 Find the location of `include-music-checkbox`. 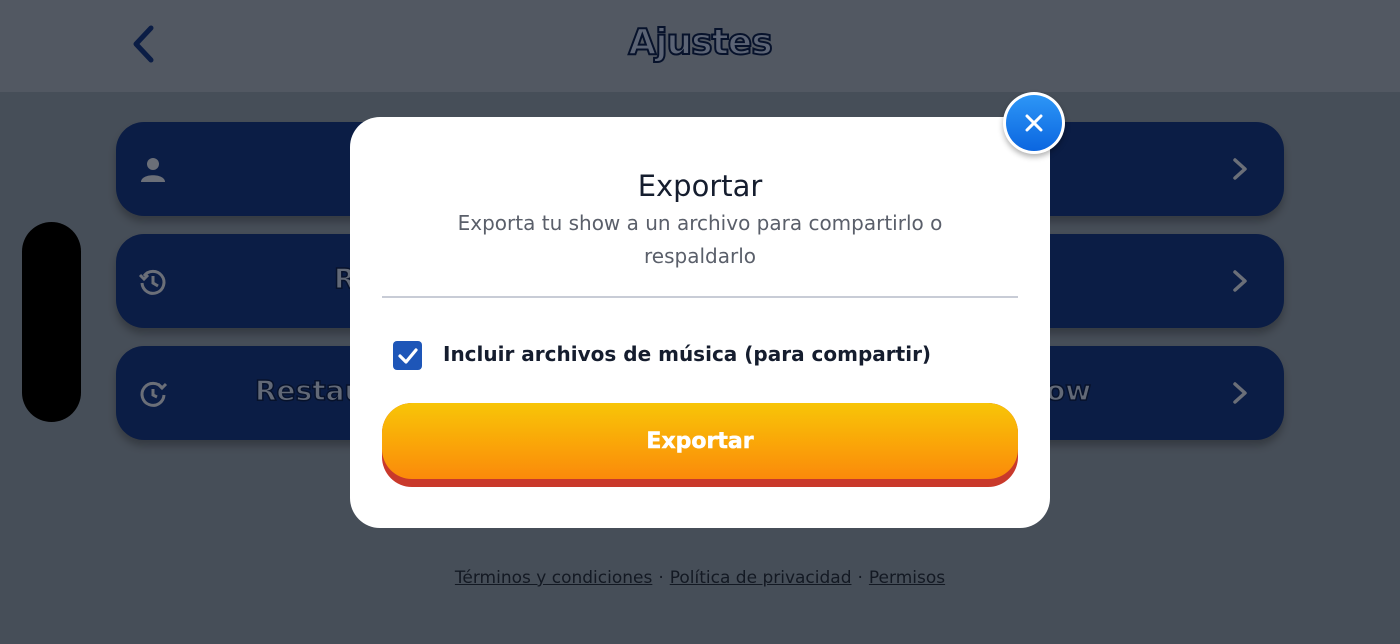

include-music-checkbox is located at coordinates (407, 355).